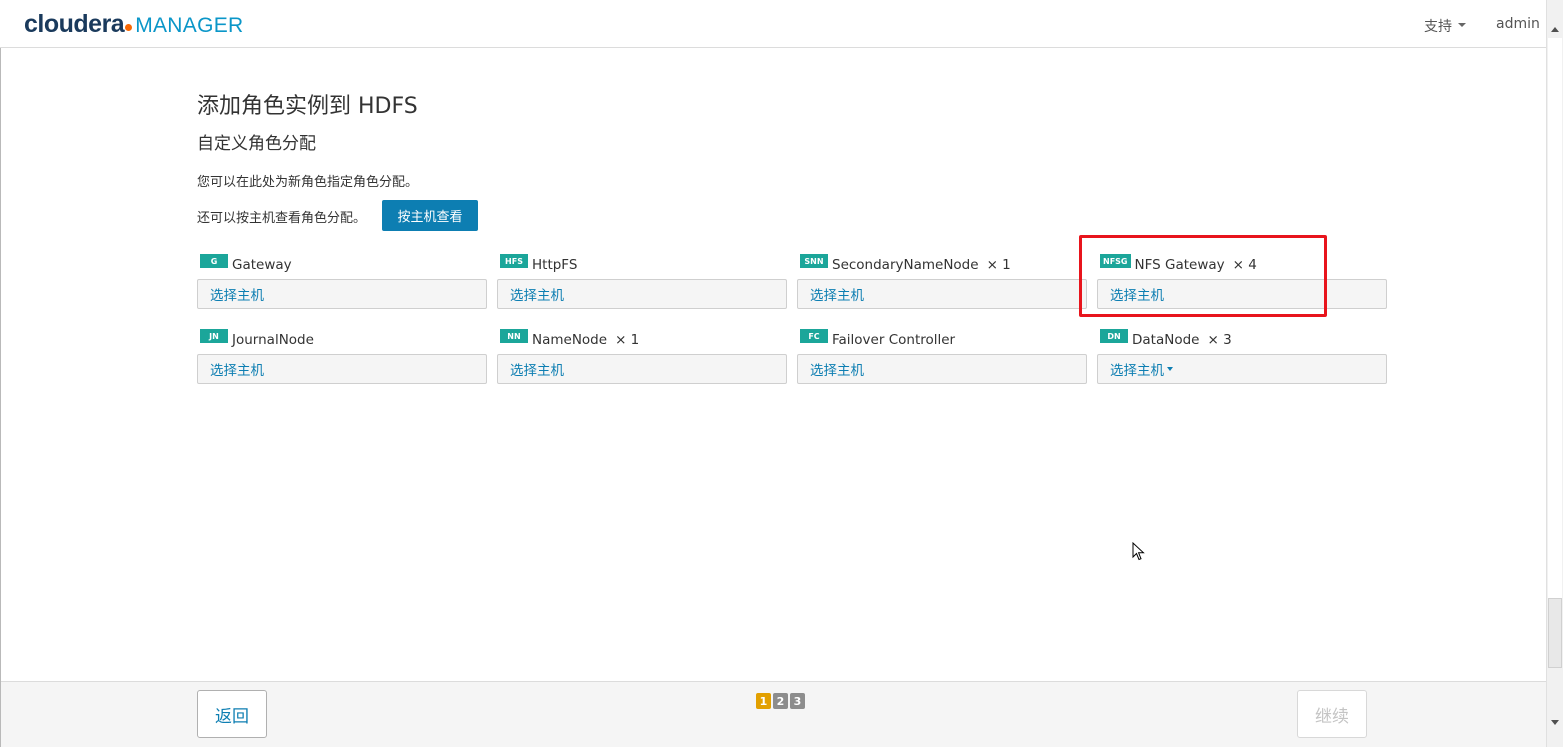  I want to click on role-badge: JN, so click(214, 336).